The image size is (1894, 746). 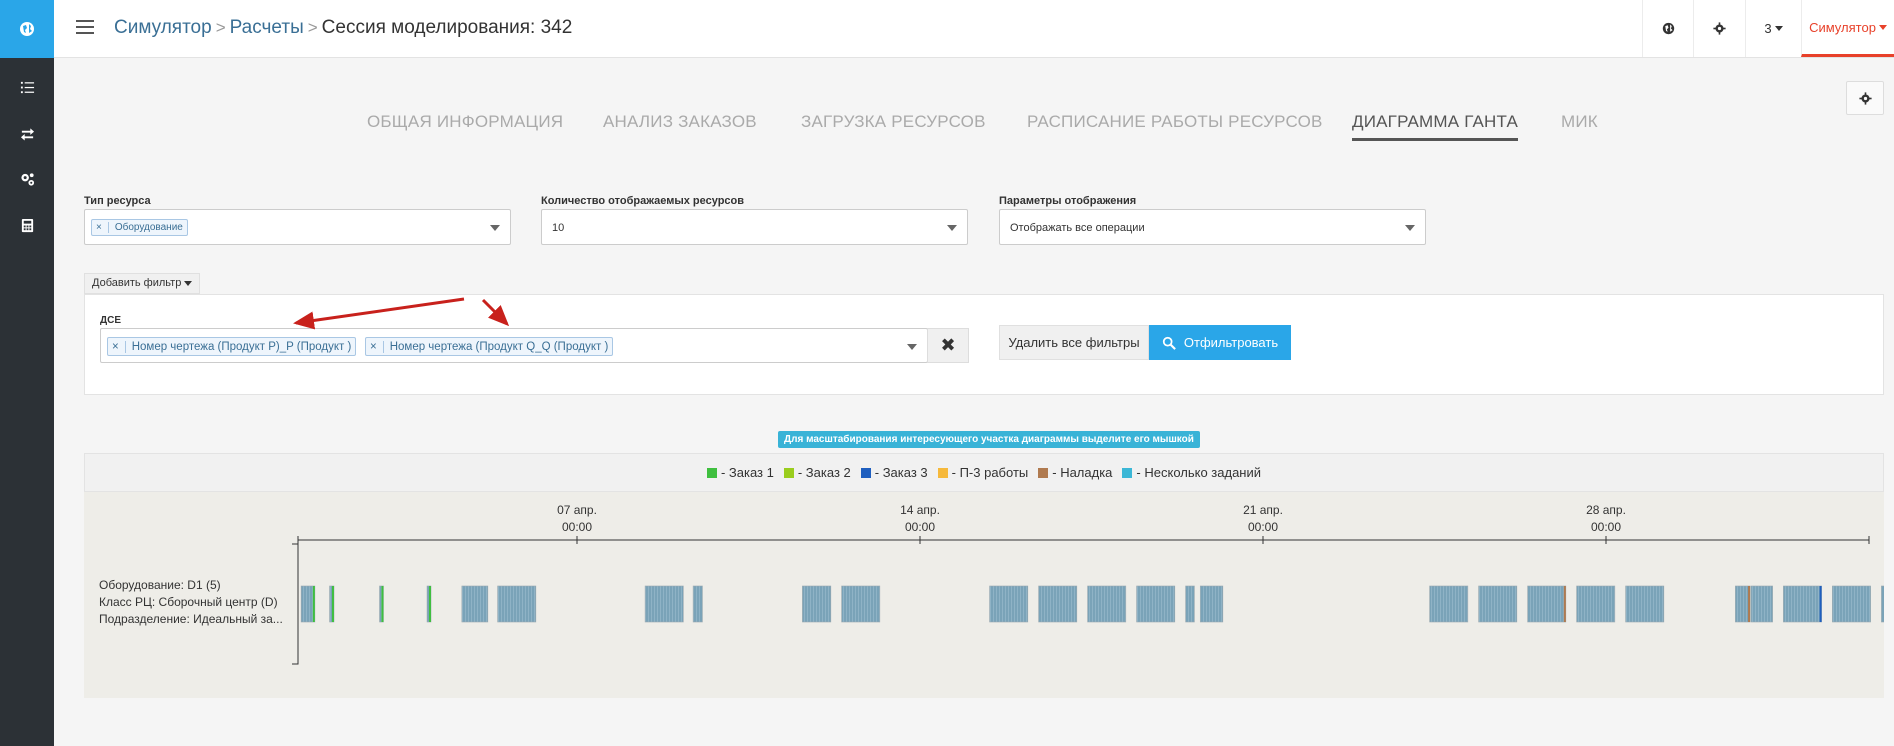 I want to click on legend-item: - Наладка, so click(x=1075, y=472).